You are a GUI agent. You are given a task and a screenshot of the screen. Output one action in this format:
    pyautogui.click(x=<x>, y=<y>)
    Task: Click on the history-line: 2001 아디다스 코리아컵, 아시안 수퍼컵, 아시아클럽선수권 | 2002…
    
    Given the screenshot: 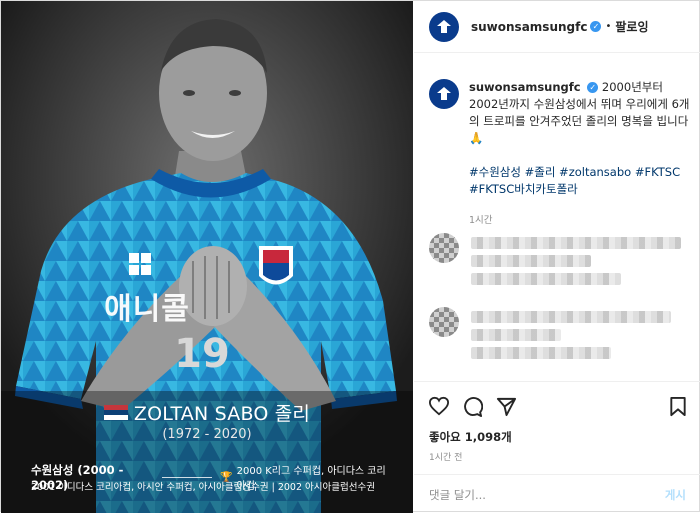 What is the action you would take?
    pyautogui.click(x=203, y=487)
    